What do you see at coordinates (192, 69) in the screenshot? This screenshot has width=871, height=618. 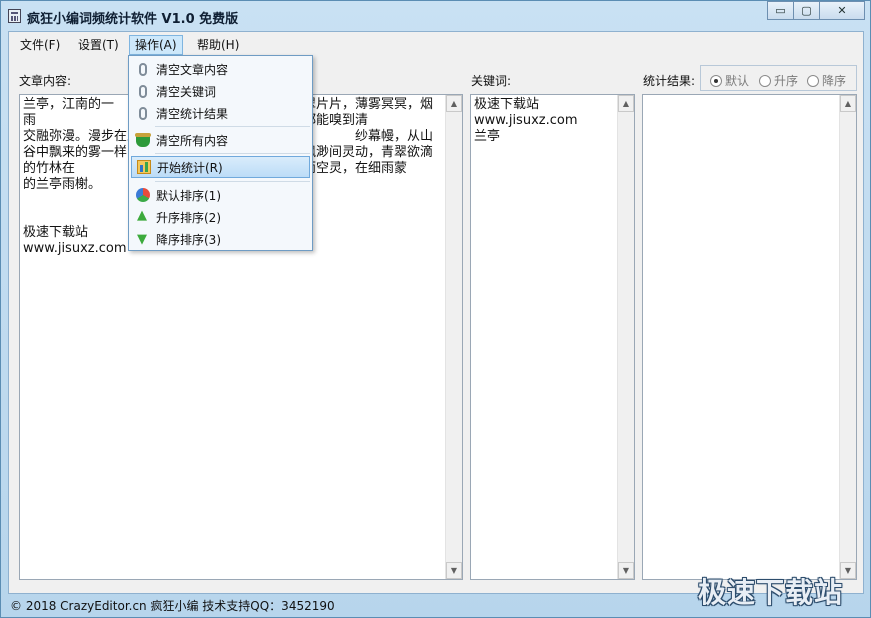 I see `menu-clear-article-label: 清空文章内容` at bounding box center [192, 69].